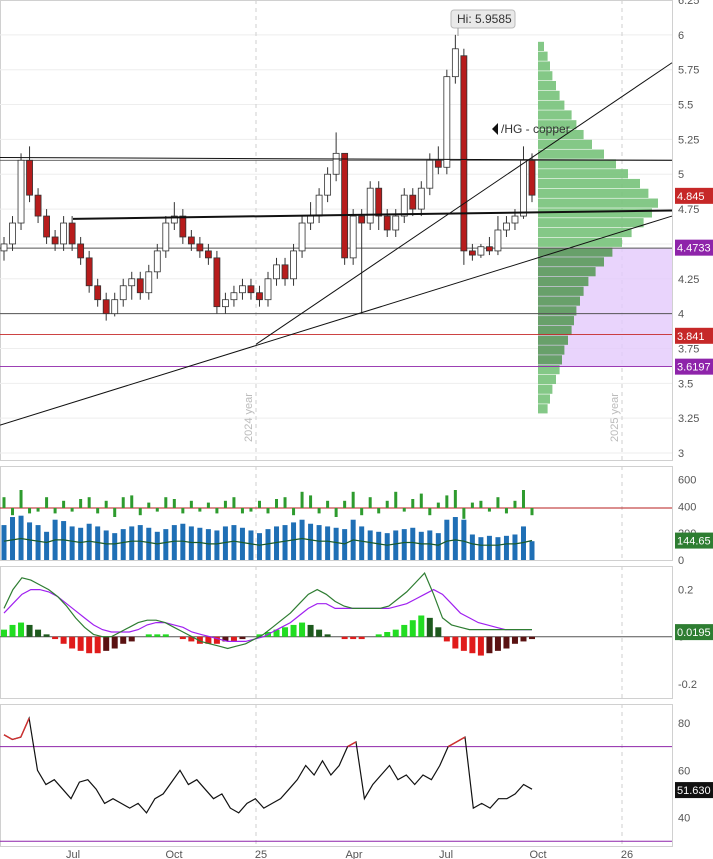 The height and width of the screenshot is (859, 713). I want to click on rsi-overbought-segment, so click(352, 744).